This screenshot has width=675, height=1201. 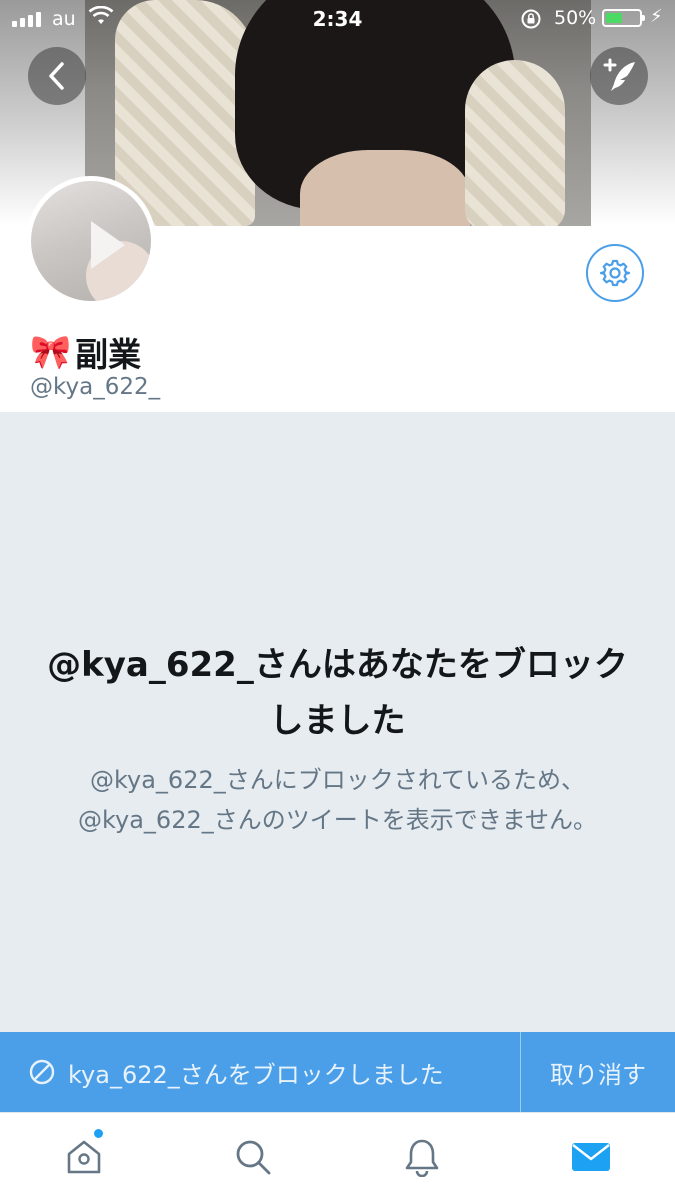 I want to click on tab-home, so click(x=84, y=1157).